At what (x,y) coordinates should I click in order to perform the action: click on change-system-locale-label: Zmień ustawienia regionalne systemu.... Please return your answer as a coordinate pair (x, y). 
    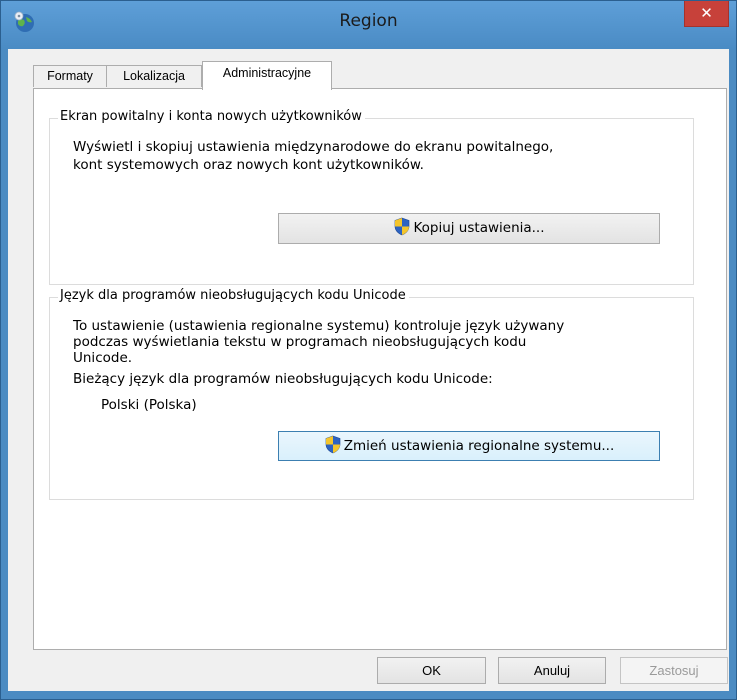
    Looking at the image, I should click on (479, 446).